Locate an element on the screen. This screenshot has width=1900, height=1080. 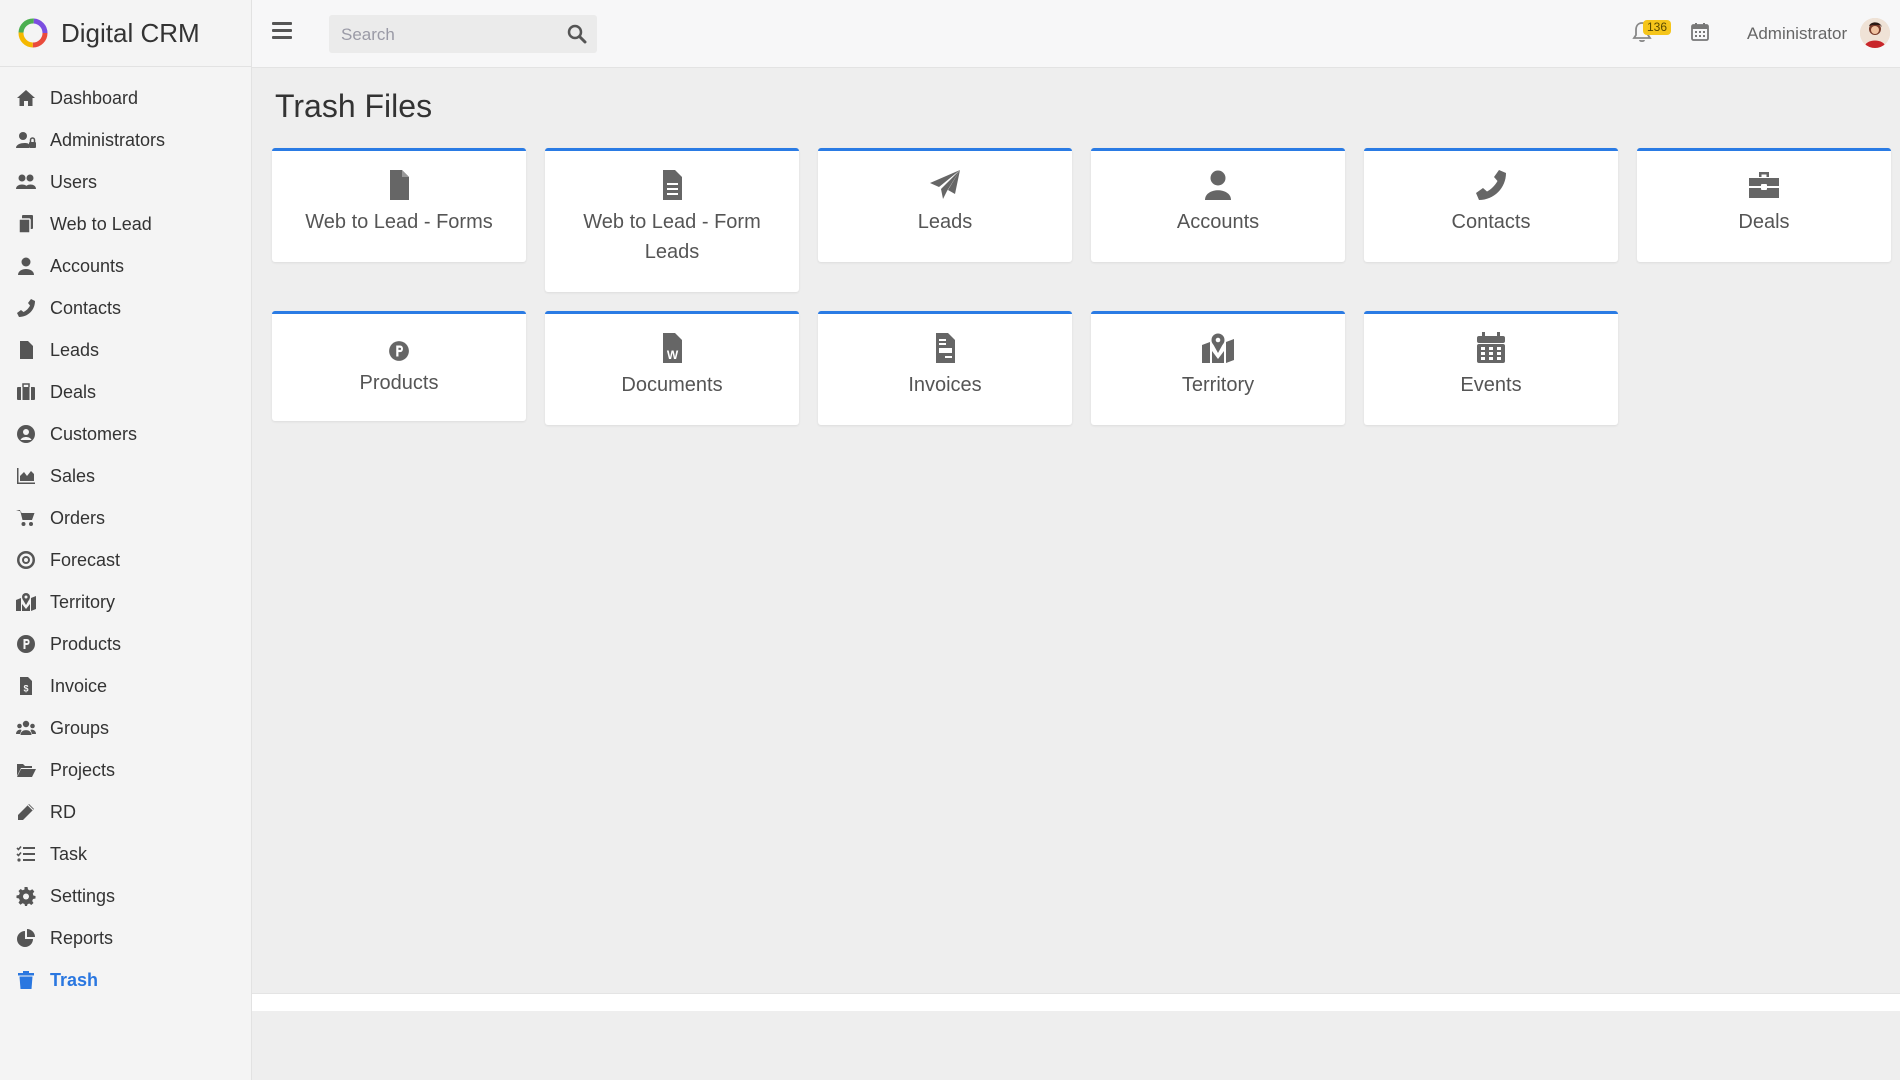
gear-icon is located at coordinates (26, 896).